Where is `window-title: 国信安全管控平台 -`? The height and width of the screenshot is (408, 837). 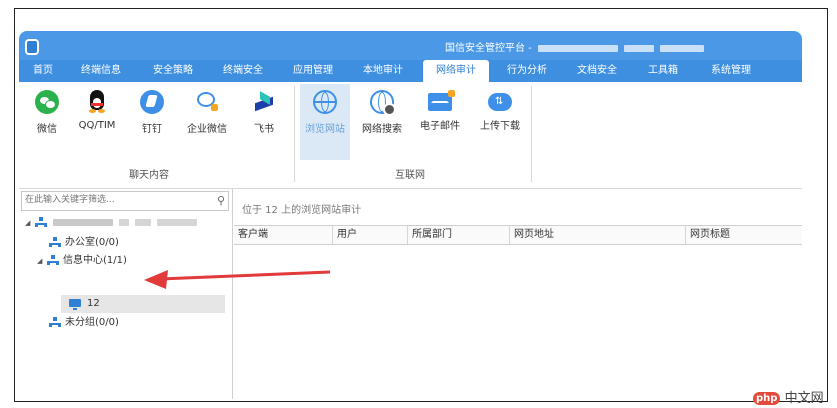 window-title: 国信安全管控平台 - is located at coordinates (574, 46).